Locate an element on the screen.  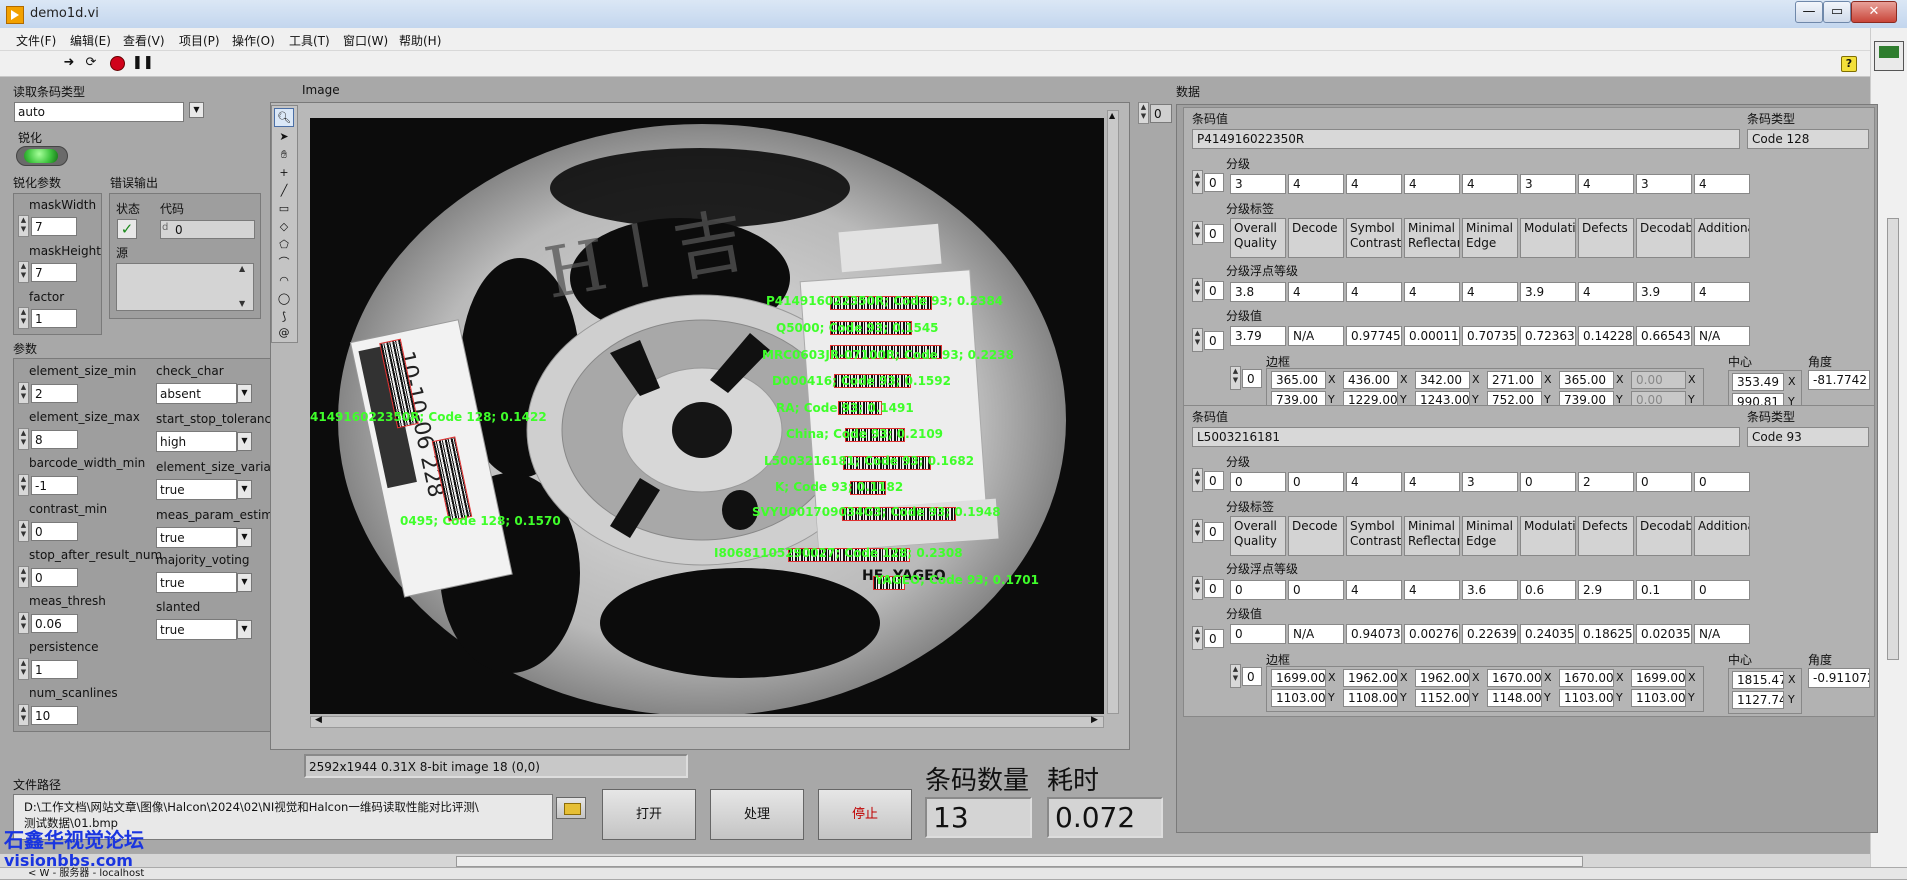
run-arrow-icon: ➜ is located at coordinates (69, 63).